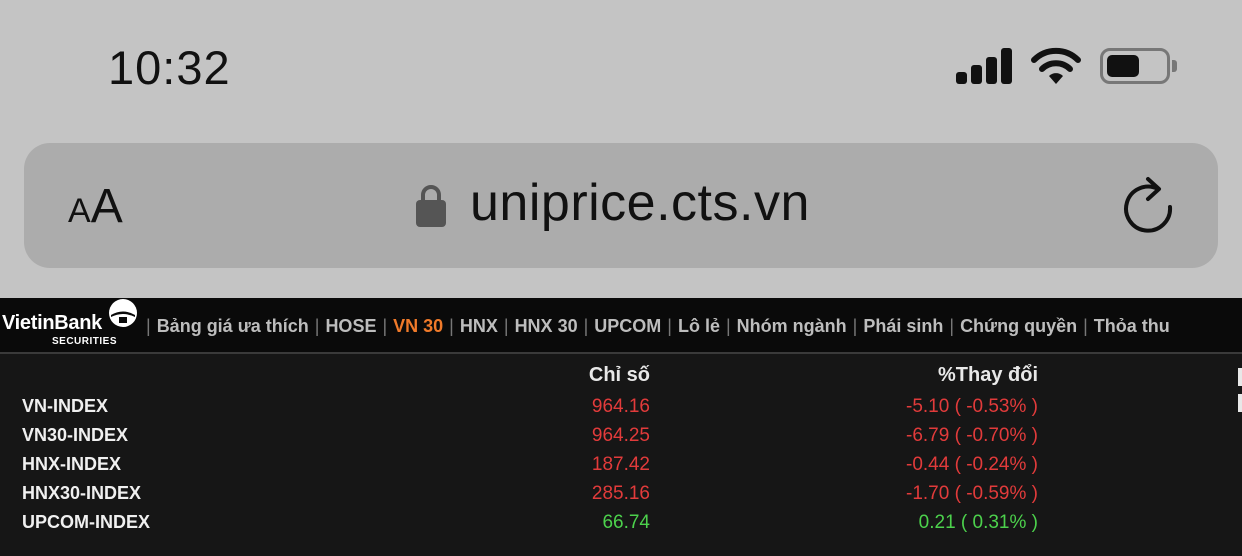 The height and width of the screenshot is (556, 1242). I want to click on index-change: 0.21 ( 0.31% ), so click(978, 522).